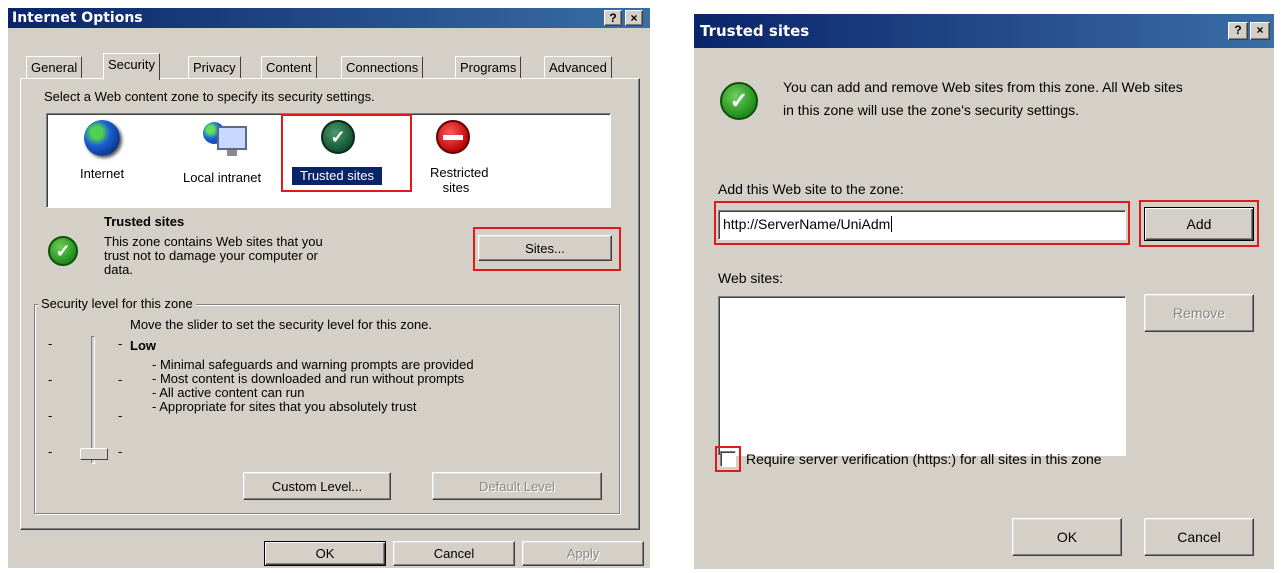 The height and width of the screenshot is (573, 1282). I want to click on tab-content: Content, so click(289, 67).